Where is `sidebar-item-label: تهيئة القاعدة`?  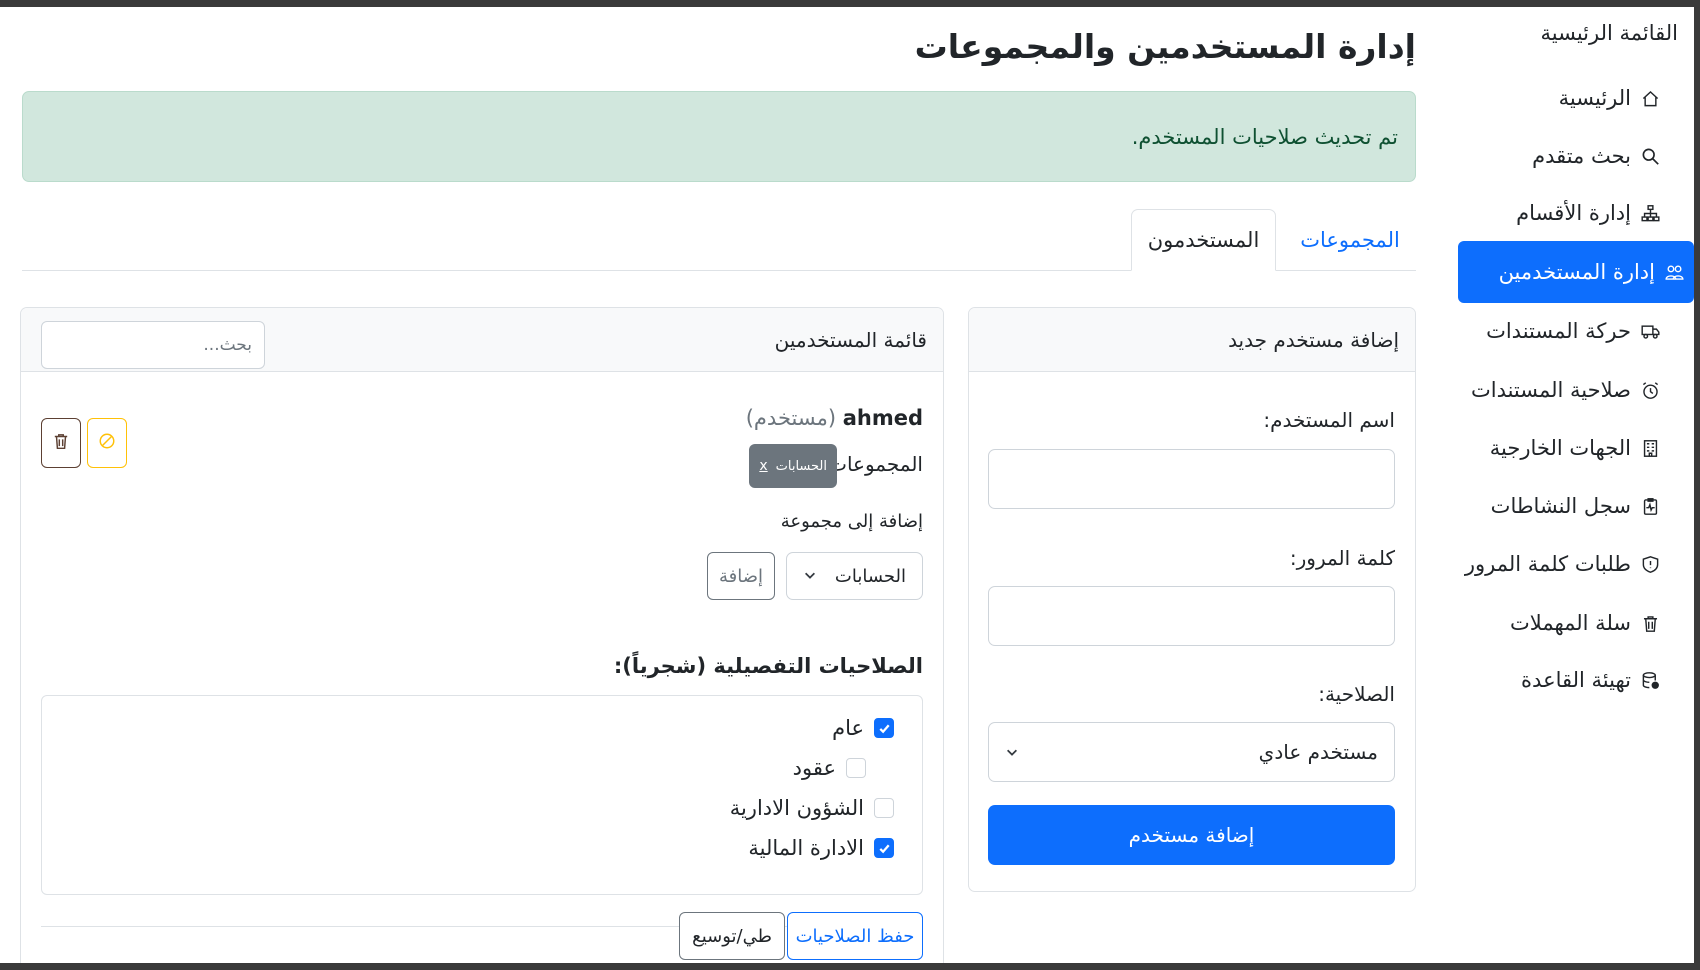
sidebar-item-label: تهيئة القاعدة is located at coordinates (1576, 680).